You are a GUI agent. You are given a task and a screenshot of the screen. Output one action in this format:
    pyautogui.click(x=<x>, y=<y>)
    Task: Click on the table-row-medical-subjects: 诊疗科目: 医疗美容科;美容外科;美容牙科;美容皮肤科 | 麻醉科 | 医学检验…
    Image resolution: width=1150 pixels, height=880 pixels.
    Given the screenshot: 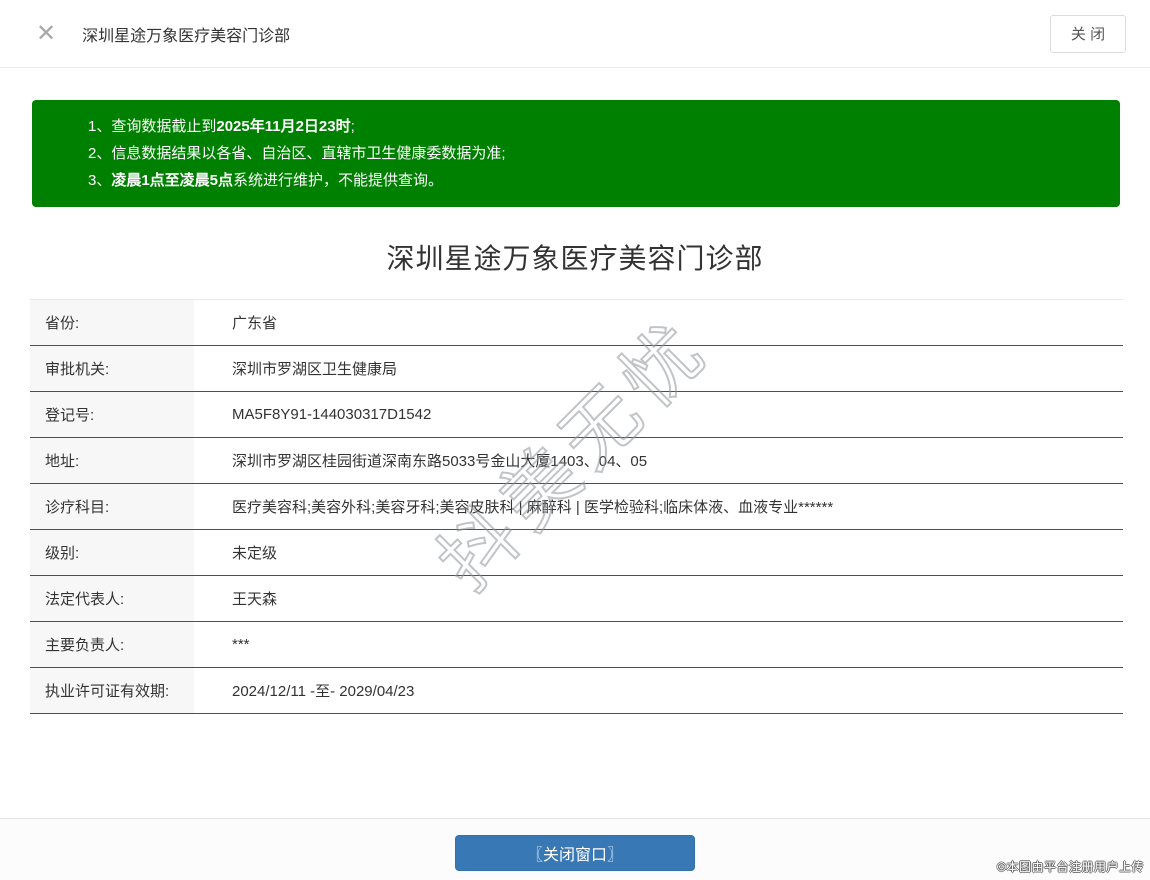 What is the action you would take?
    pyautogui.click(x=576, y=507)
    